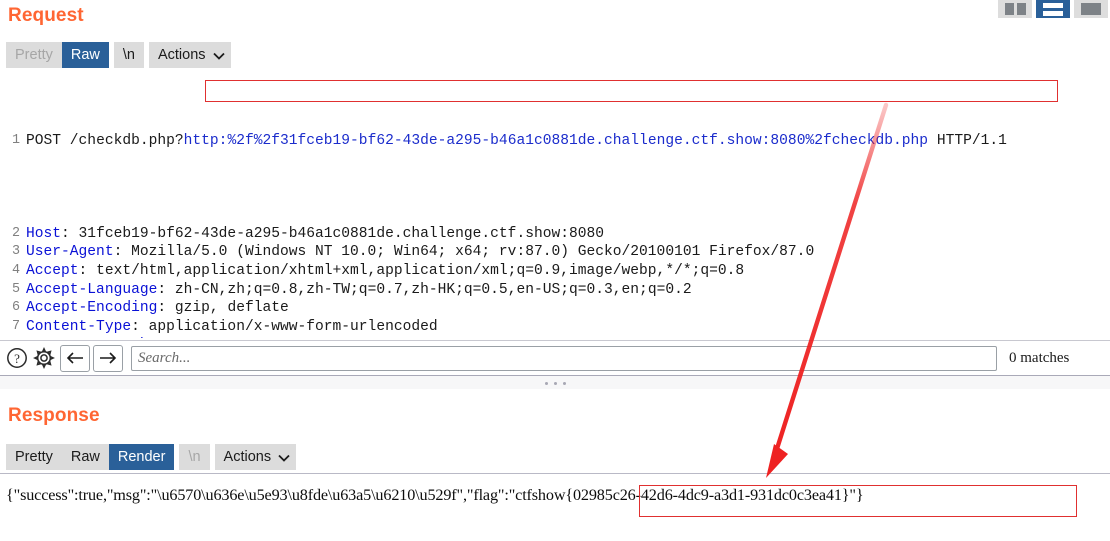  Describe the element at coordinates (48, 140) in the screenshot. I see `http-method: POST` at that location.